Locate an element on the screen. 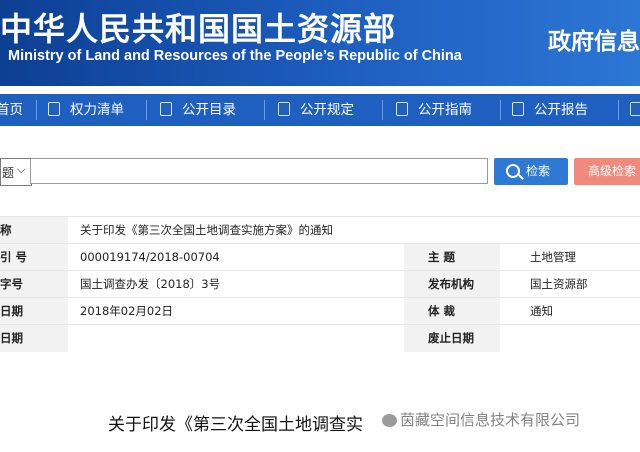  table-row: 引 号 000019174/2018-00704 主 题 土地管理 is located at coordinates (320, 257).